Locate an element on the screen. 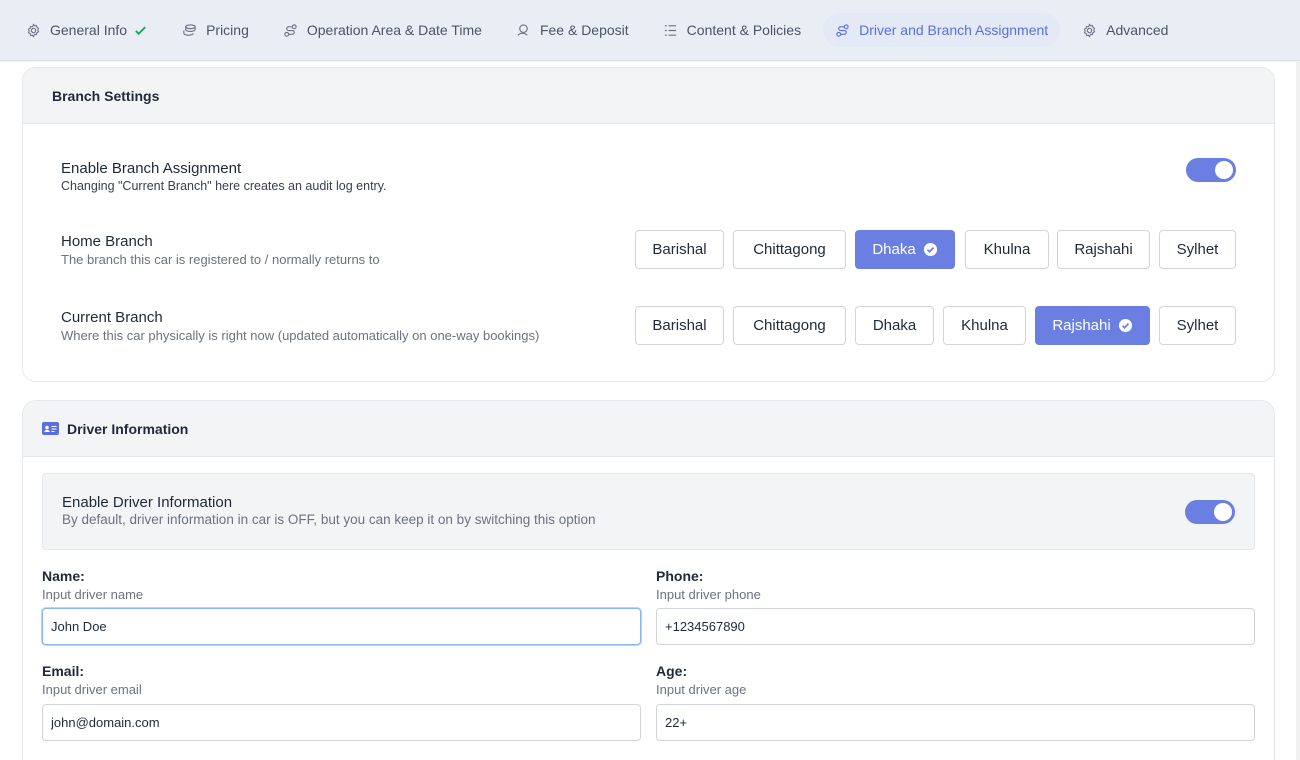 The height and width of the screenshot is (760, 1300). driver-phone-input is located at coordinates (955, 626).